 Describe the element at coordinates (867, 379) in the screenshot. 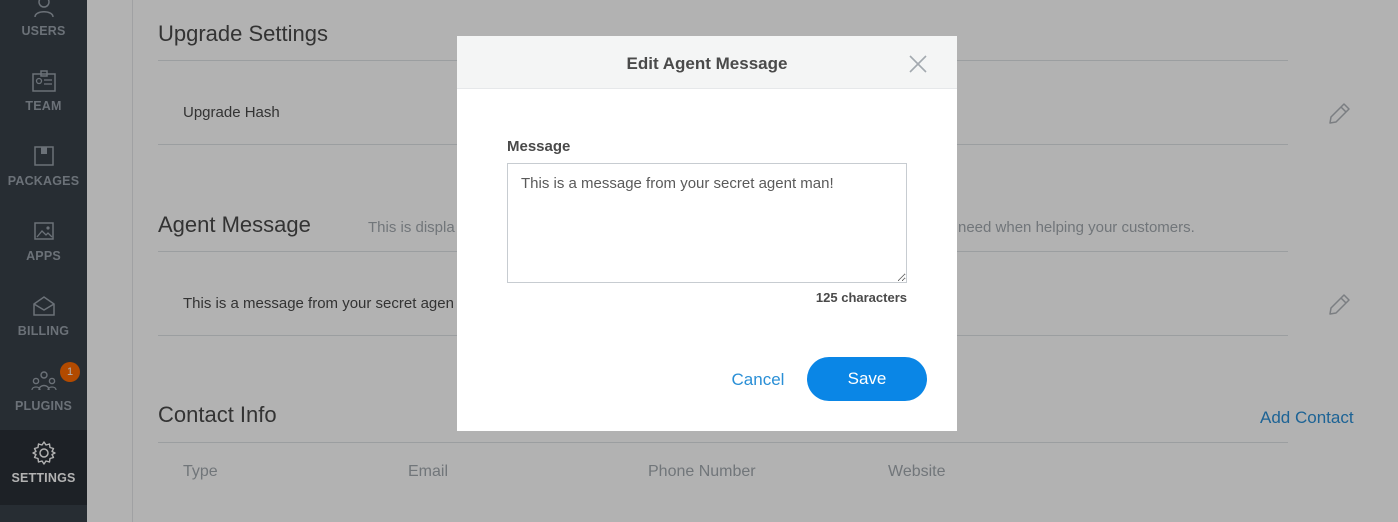

I see `save-button: Save` at that location.